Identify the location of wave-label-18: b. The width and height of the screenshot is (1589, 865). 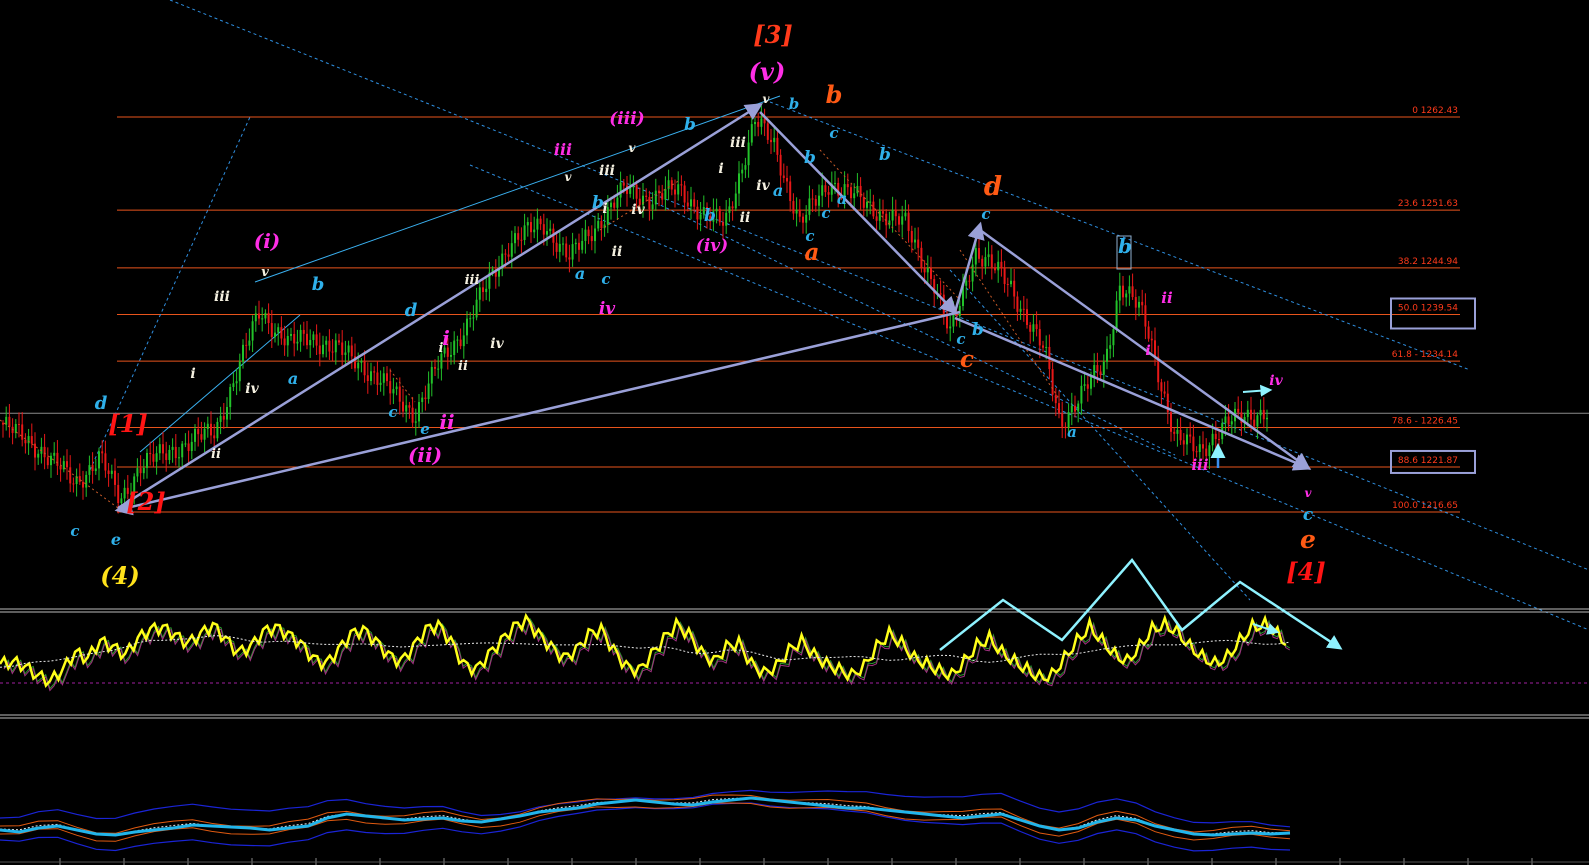
(885, 155).